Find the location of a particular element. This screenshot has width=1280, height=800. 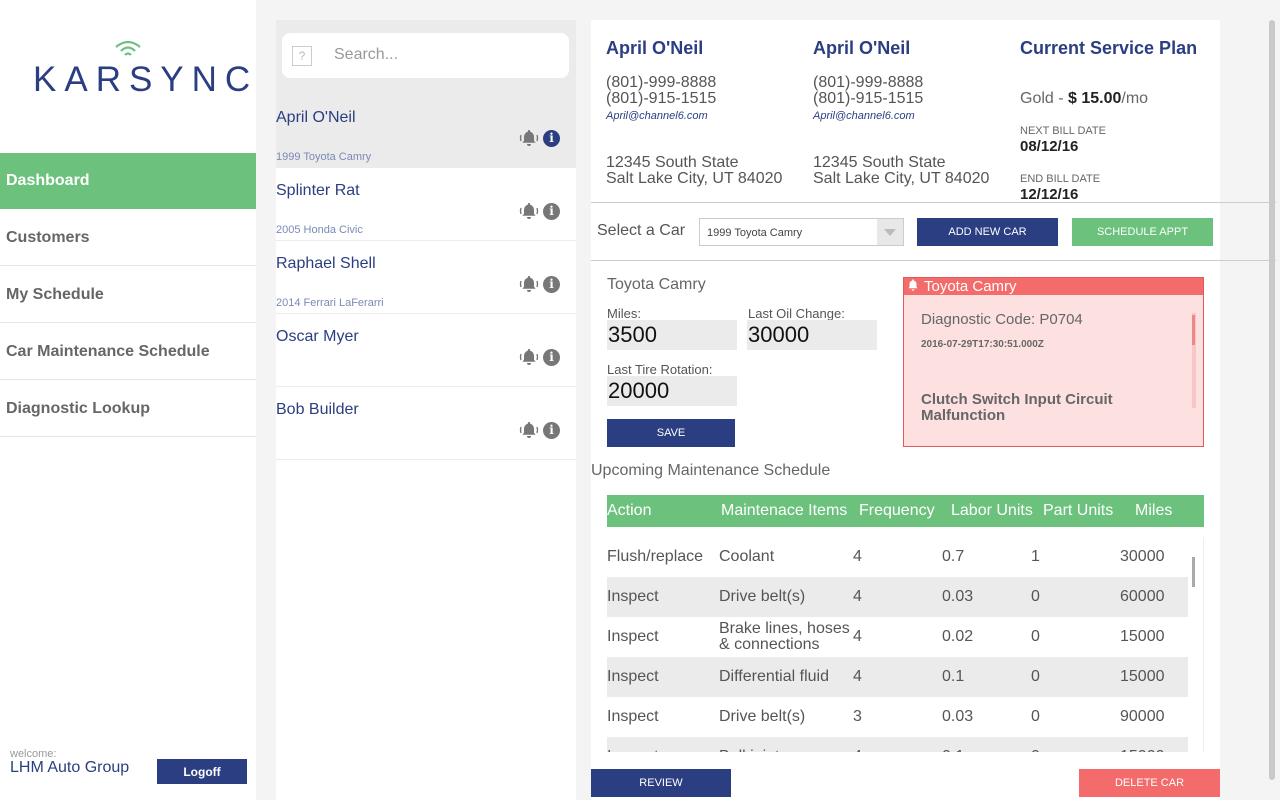

nav-item-diagnostic-lookup: Diagnostic Lookup is located at coordinates (128, 409).